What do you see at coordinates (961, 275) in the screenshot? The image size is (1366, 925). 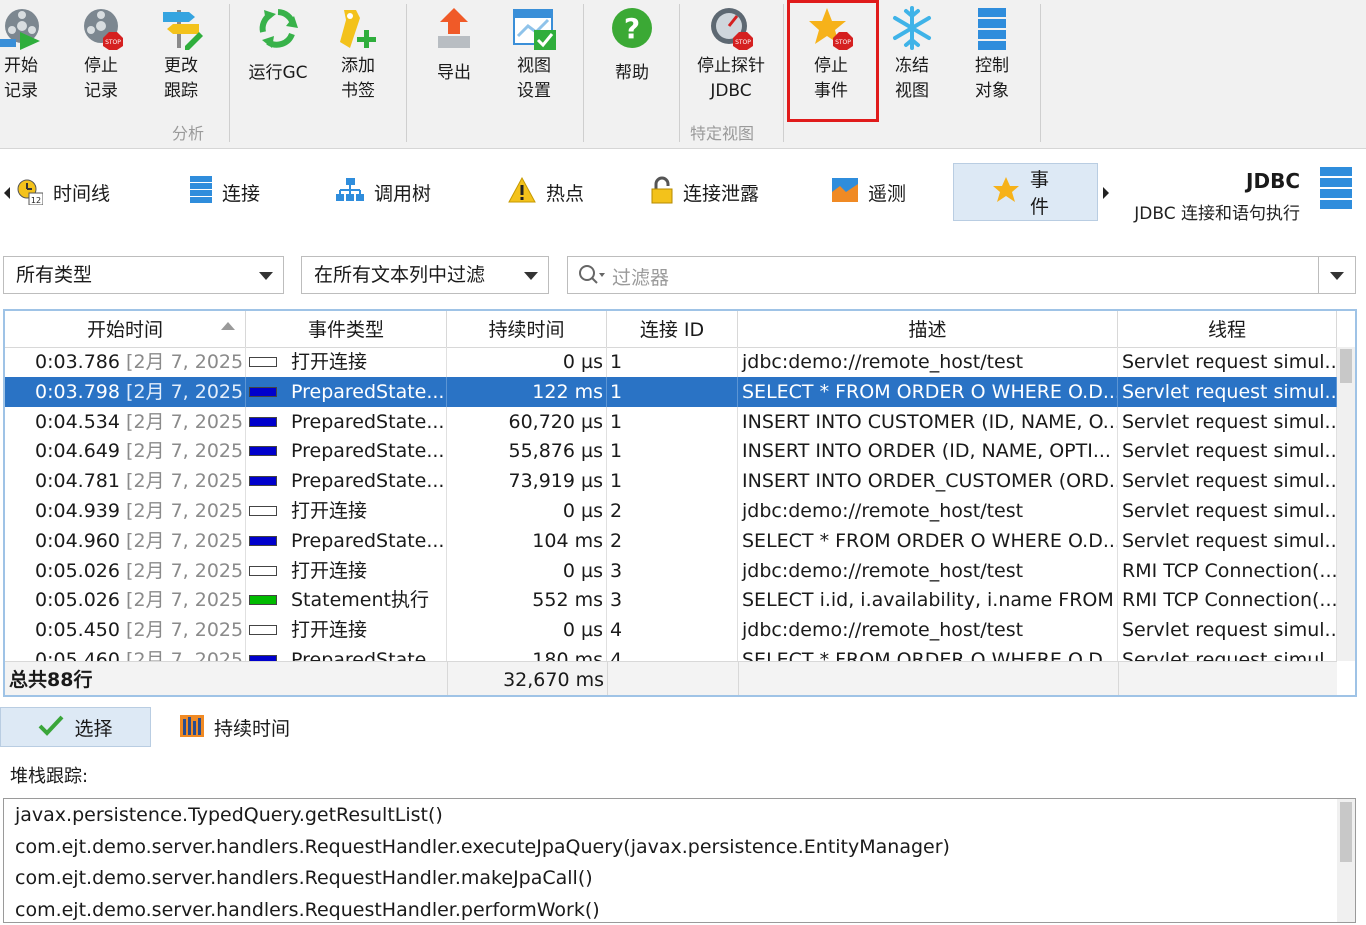 I see `filter-search-field: 过滤器` at bounding box center [961, 275].